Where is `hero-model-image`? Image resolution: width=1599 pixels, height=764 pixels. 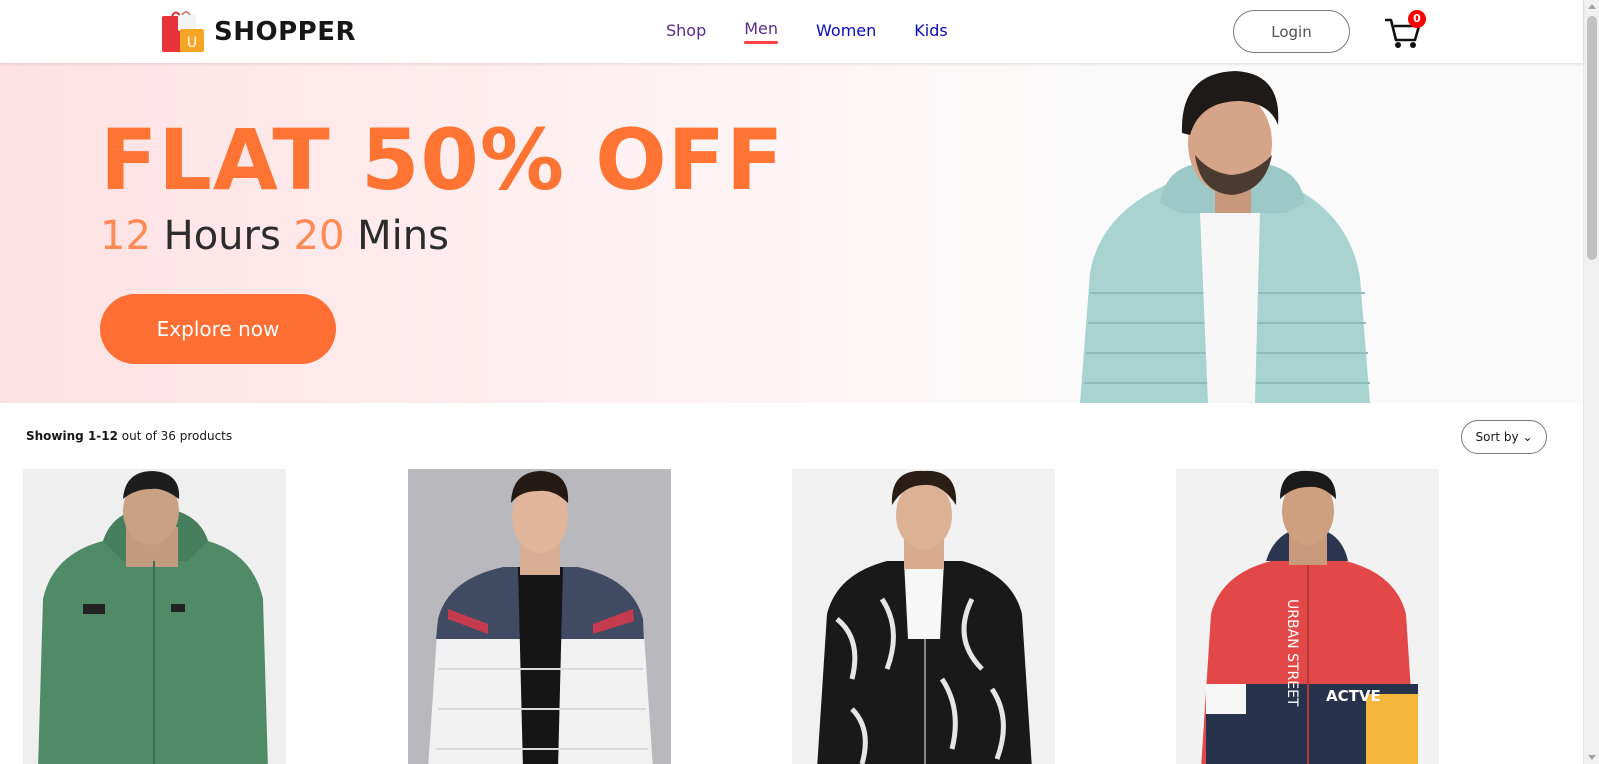
hero-model-image is located at coordinates (1225, 237).